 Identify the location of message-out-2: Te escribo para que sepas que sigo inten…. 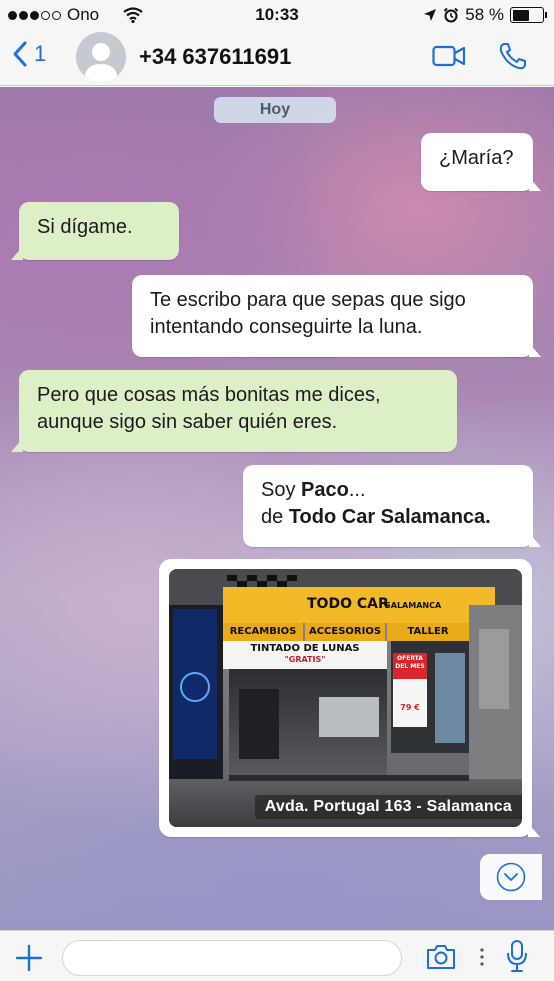
(336, 316).